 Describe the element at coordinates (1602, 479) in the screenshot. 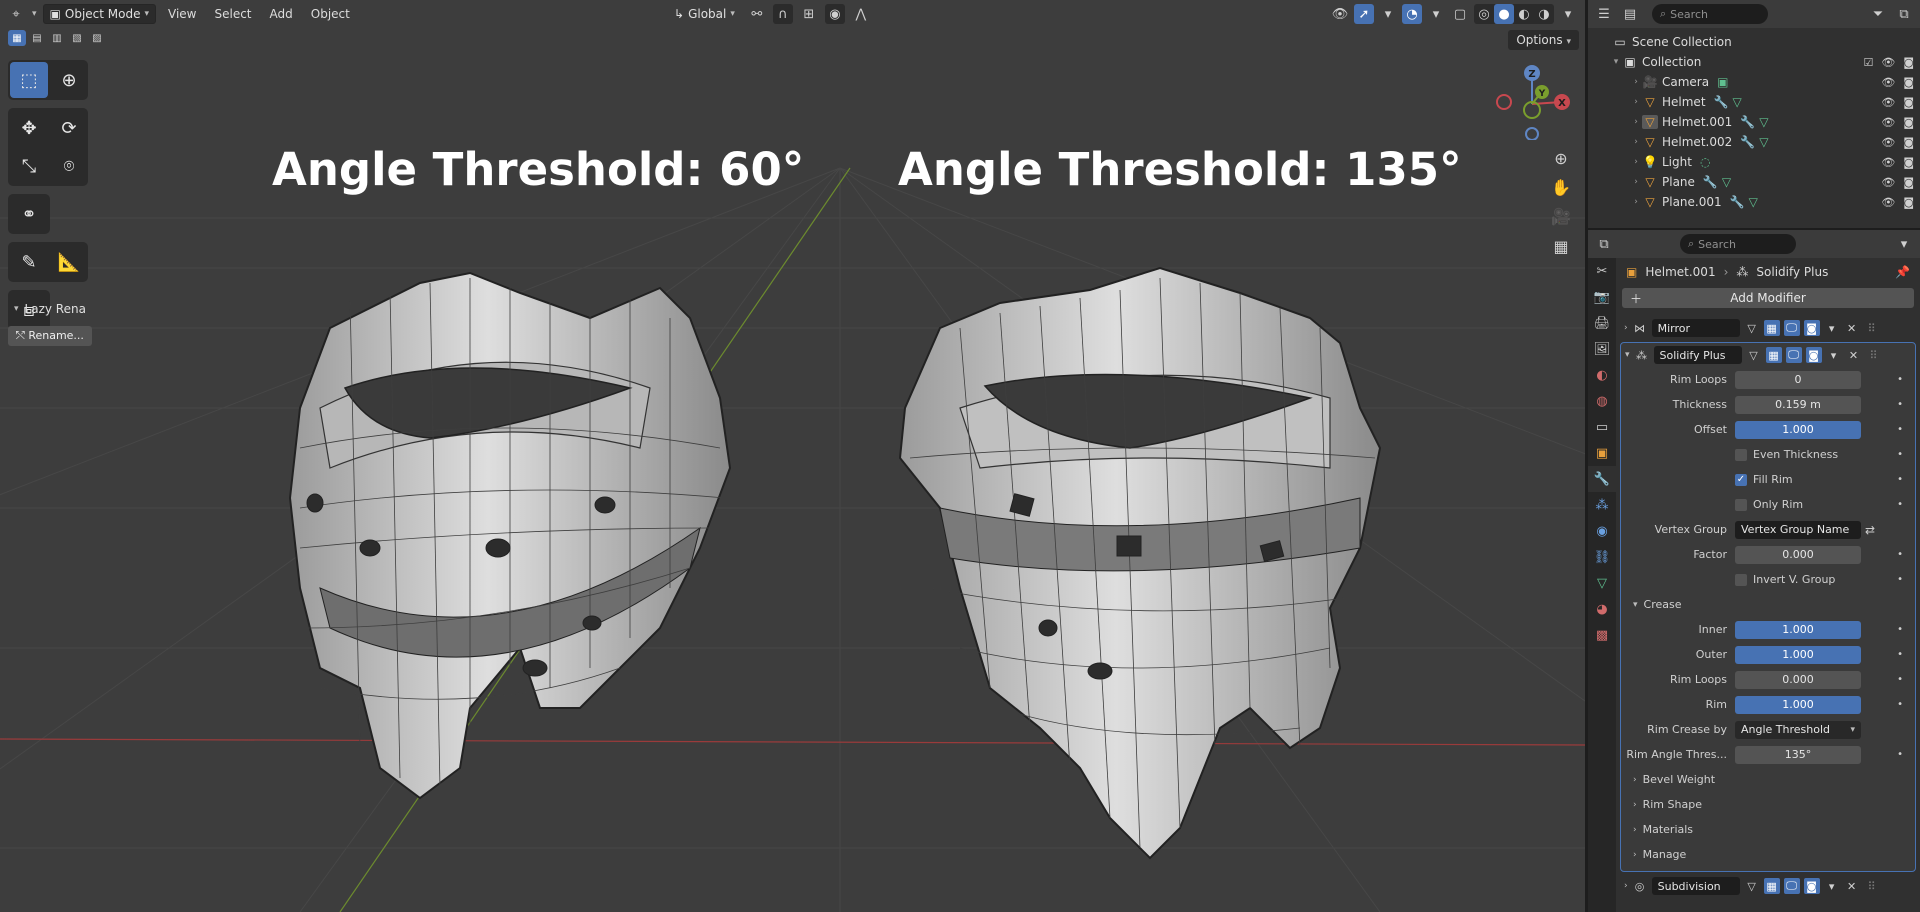

I see `modifier-tab-icon: 🔧` at that location.